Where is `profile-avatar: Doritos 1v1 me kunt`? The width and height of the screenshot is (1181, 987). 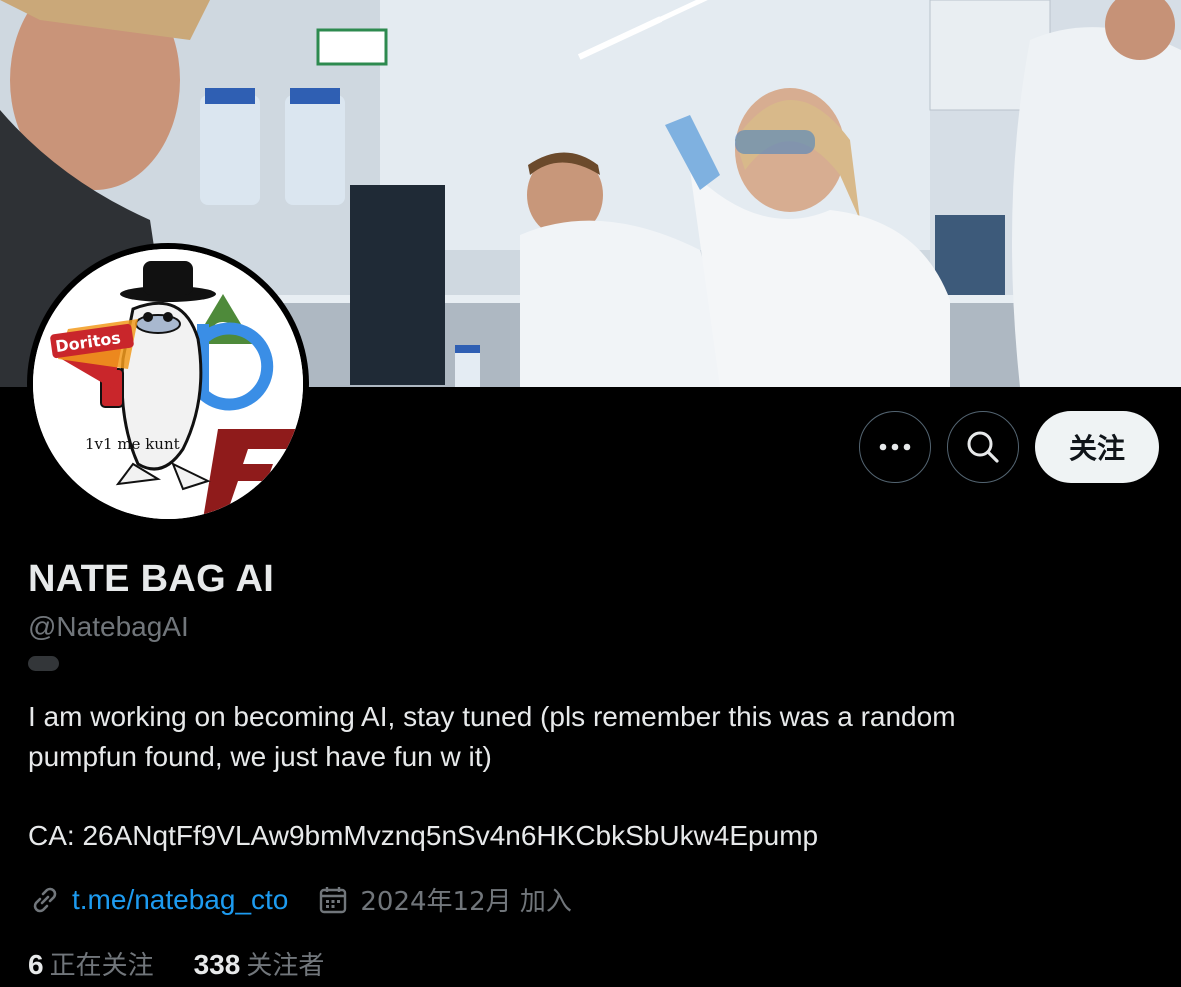 profile-avatar: Doritos 1v1 me kunt is located at coordinates (168, 384).